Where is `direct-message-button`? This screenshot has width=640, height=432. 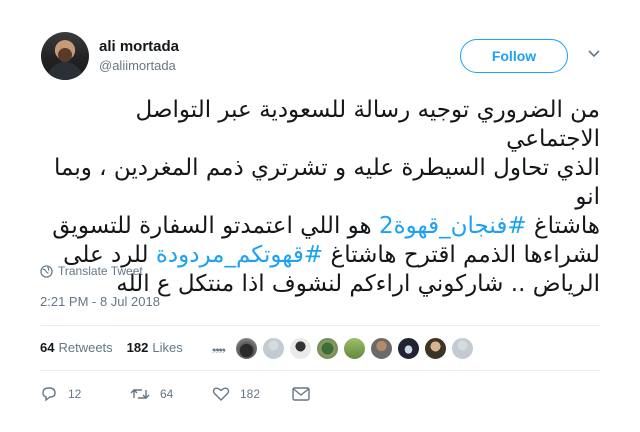 direct-message-button is located at coordinates (306, 394).